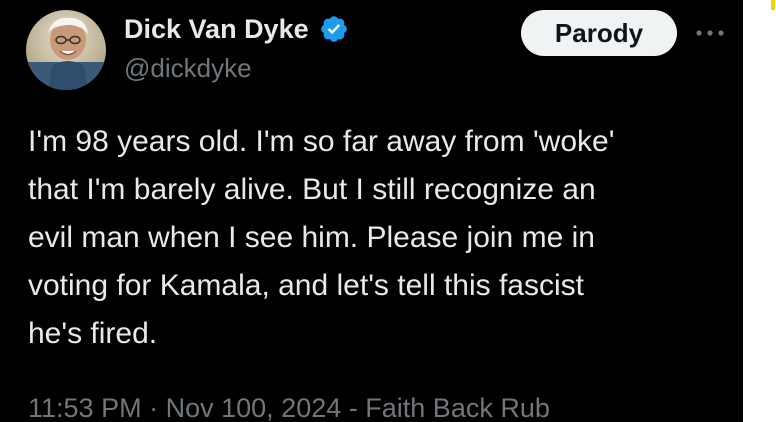 The height and width of the screenshot is (422, 776). I want to click on avatar-photo-icon, so click(66, 50).